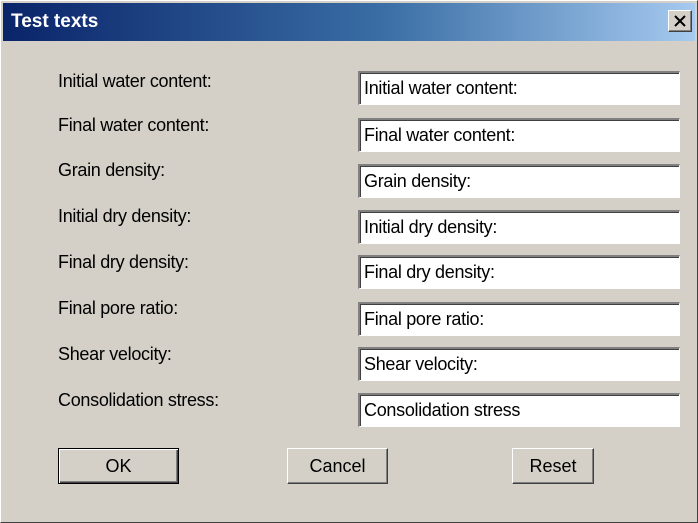  What do you see at coordinates (118, 308) in the screenshot?
I see `label-final-pore-ratio: Final pore ratio:` at bounding box center [118, 308].